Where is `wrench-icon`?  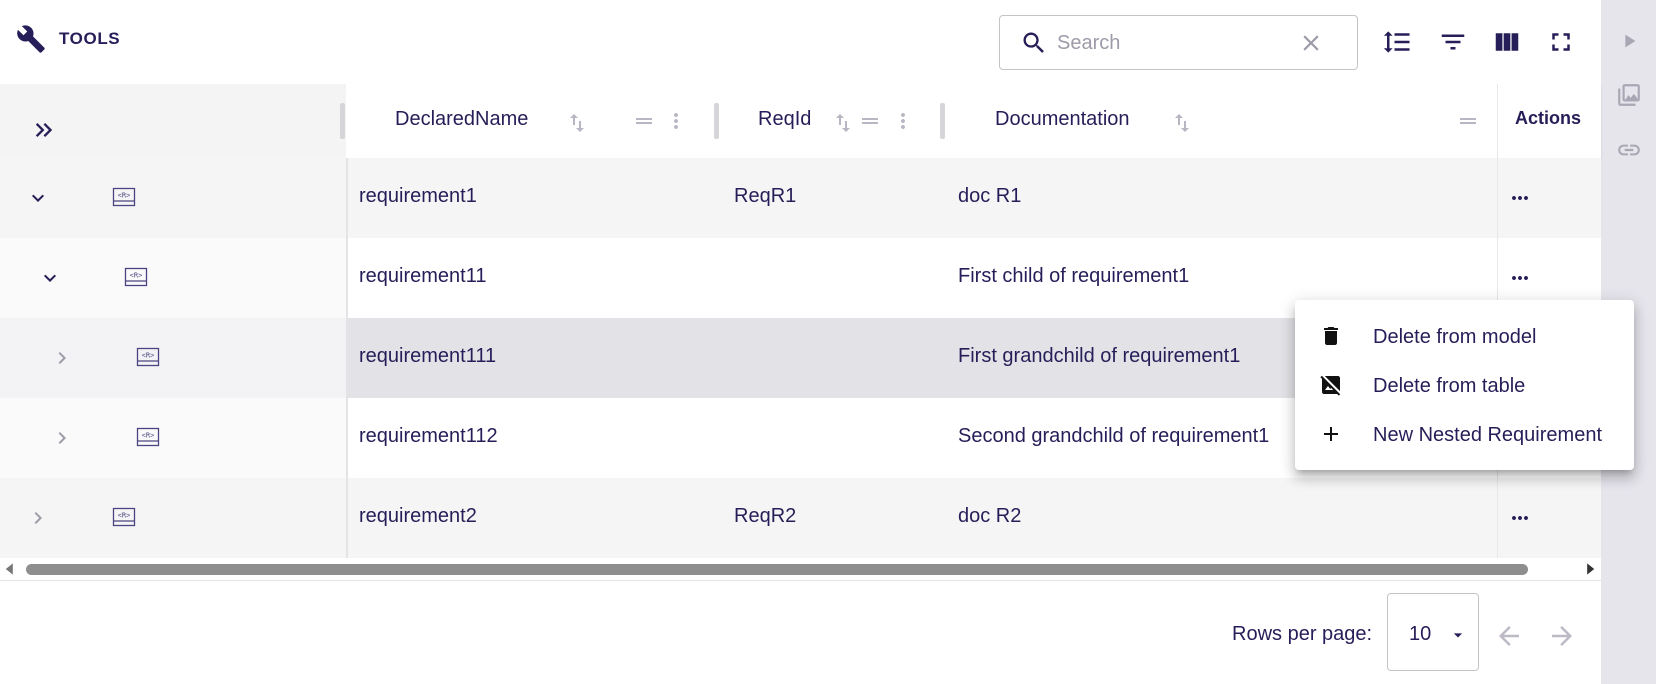 wrench-icon is located at coordinates (31, 39).